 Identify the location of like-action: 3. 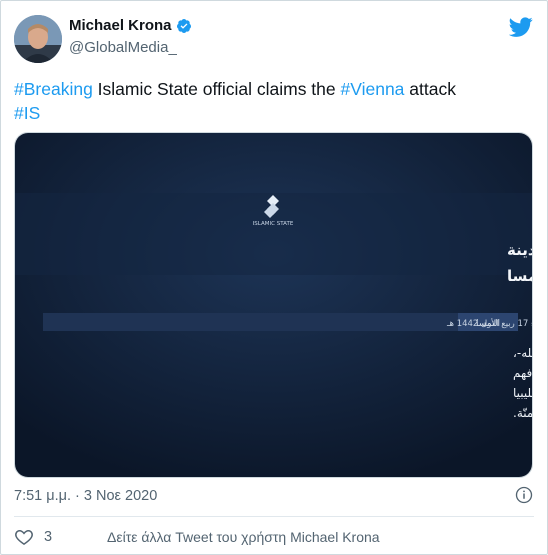
(33, 537).